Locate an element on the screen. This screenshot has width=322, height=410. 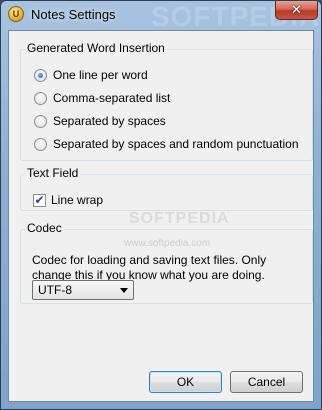
line-wrap-checkbox: ✔ is located at coordinates (39, 199).